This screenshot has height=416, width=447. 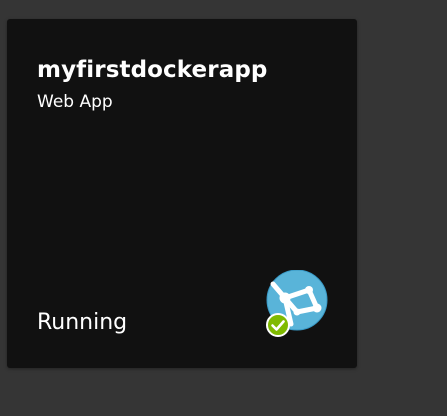 What do you see at coordinates (152, 70) in the screenshot?
I see `app-name: myfirstdockerapp` at bounding box center [152, 70].